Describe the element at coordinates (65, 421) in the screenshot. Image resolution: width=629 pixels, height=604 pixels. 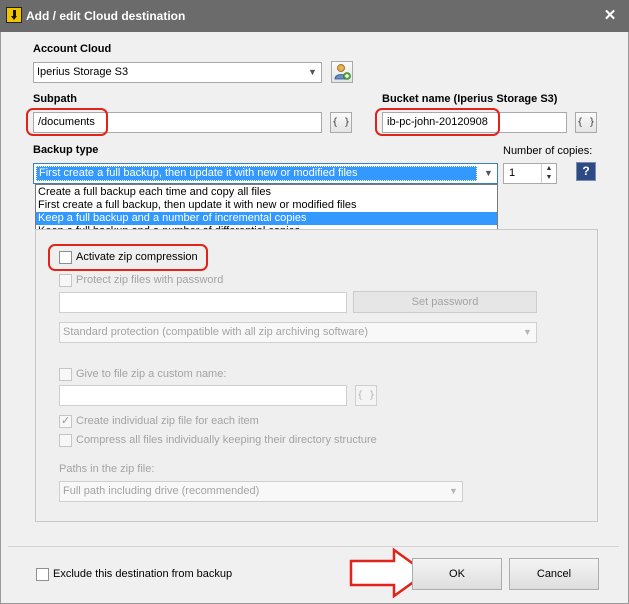
I see `individual-zip-checkbox` at that location.